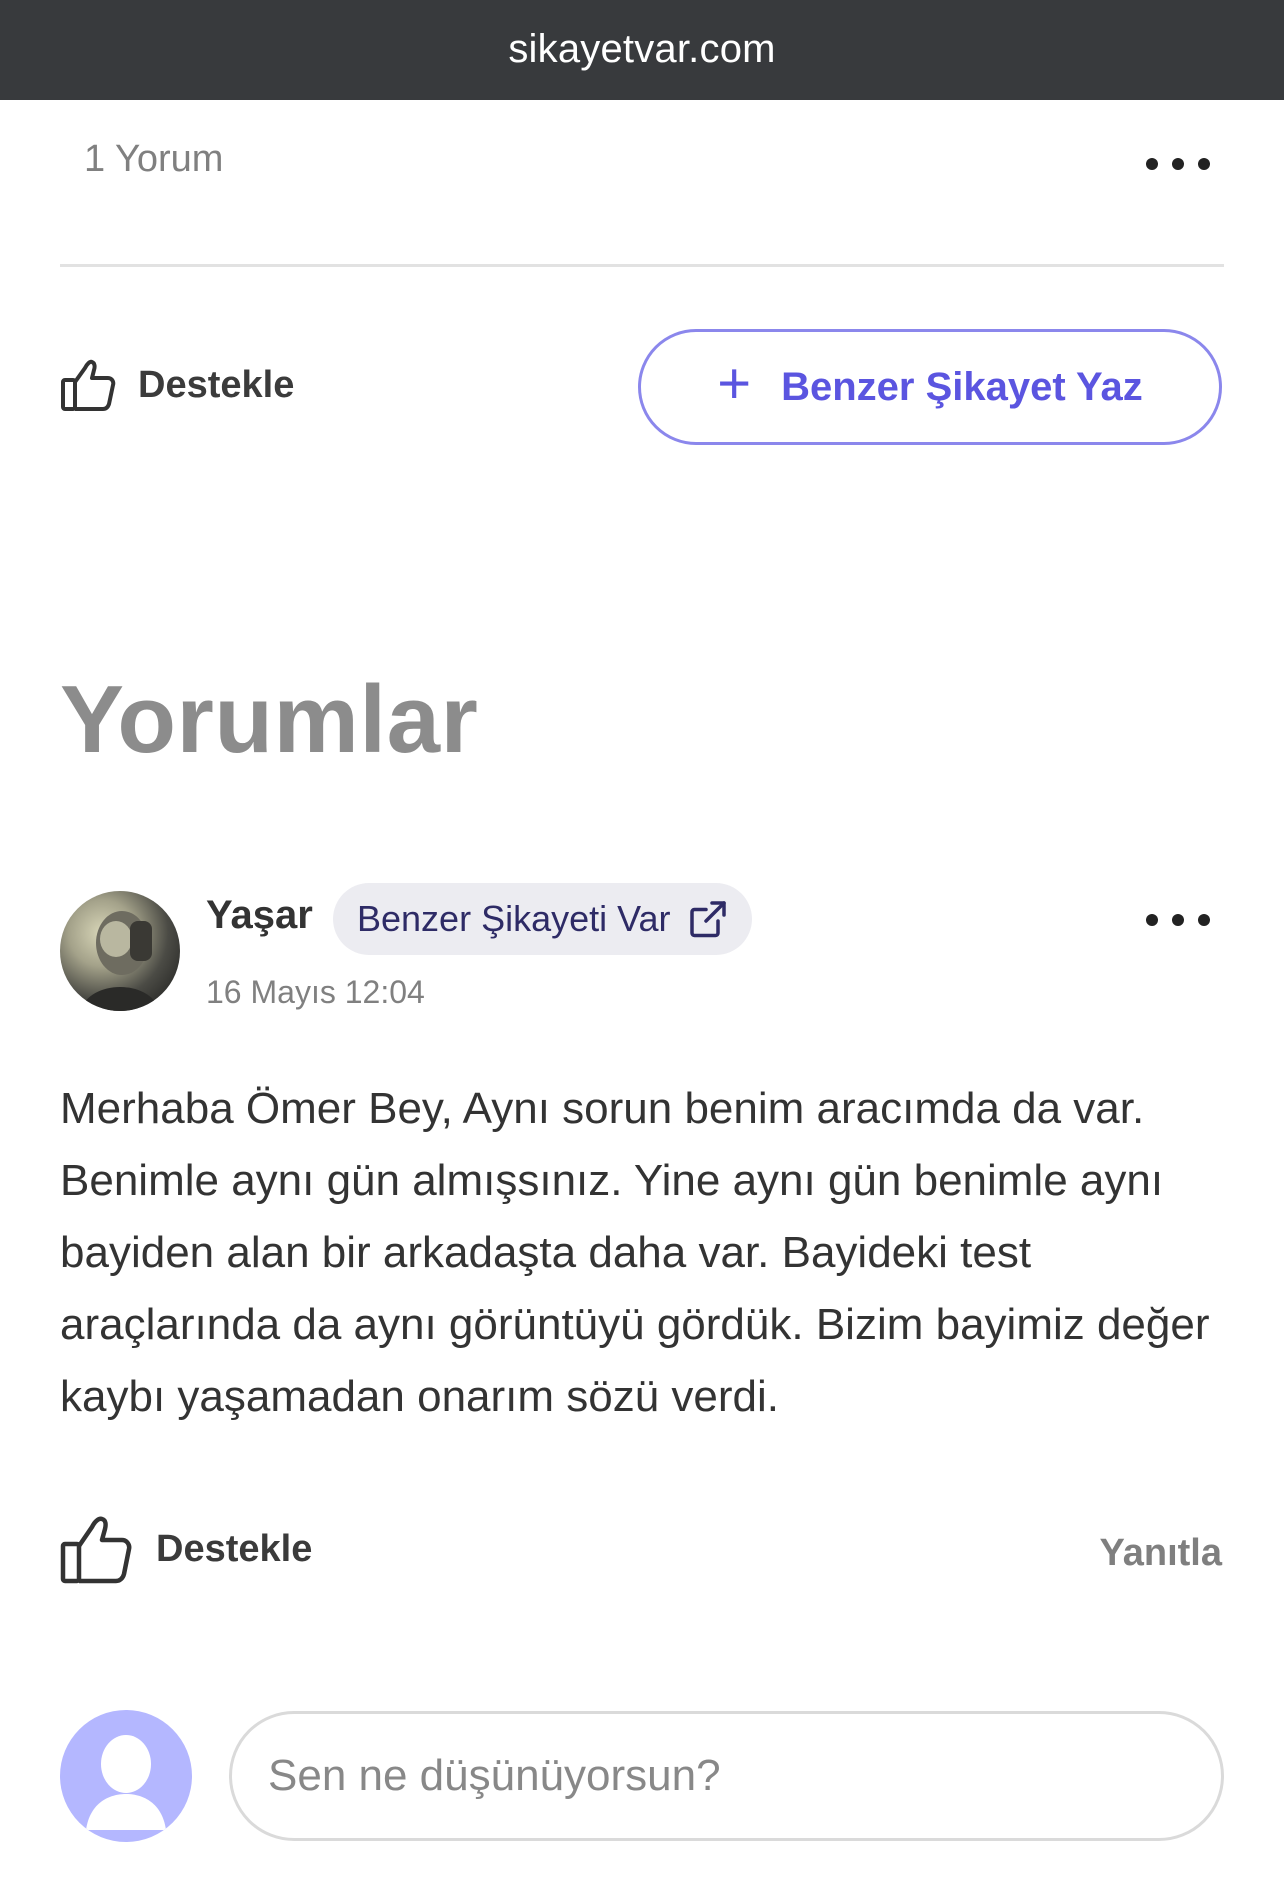 The height and width of the screenshot is (1890, 1284). I want to click on comment-count: 1 Yorum, so click(153, 159).